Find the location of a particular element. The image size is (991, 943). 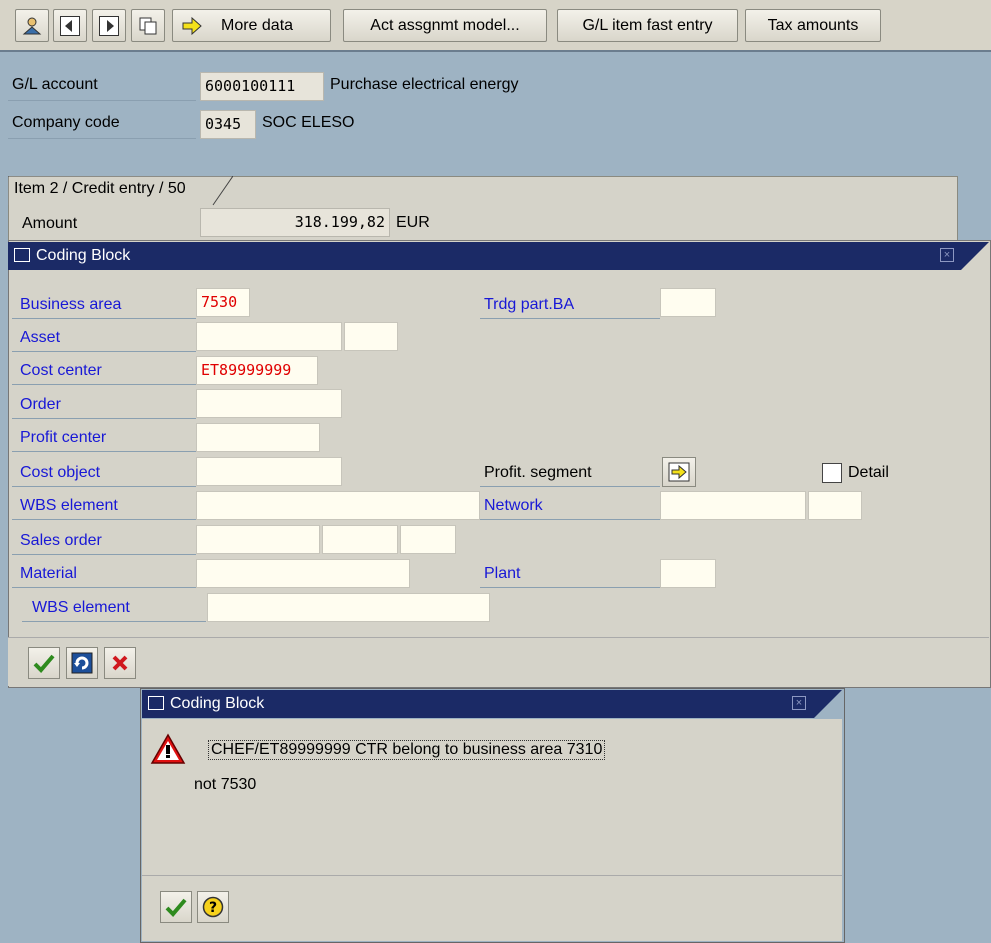

profit-segment-button is located at coordinates (679, 472).